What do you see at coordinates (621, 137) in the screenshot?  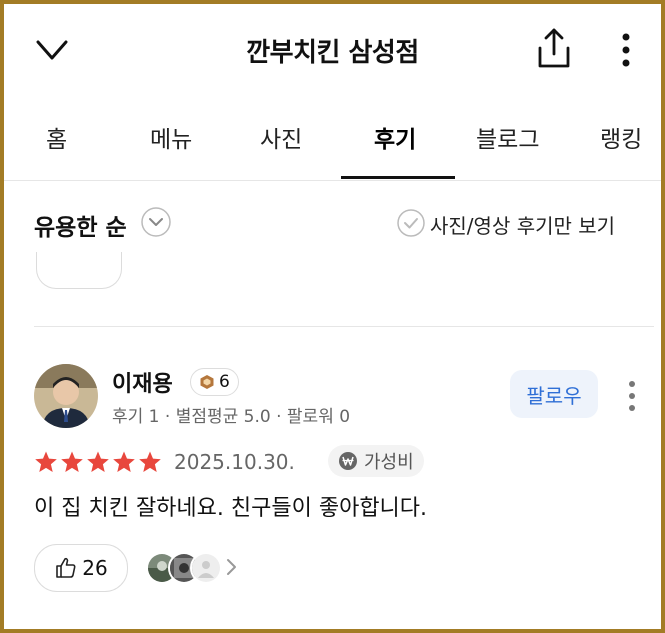 I see `tab-ranking: 랭킹` at bounding box center [621, 137].